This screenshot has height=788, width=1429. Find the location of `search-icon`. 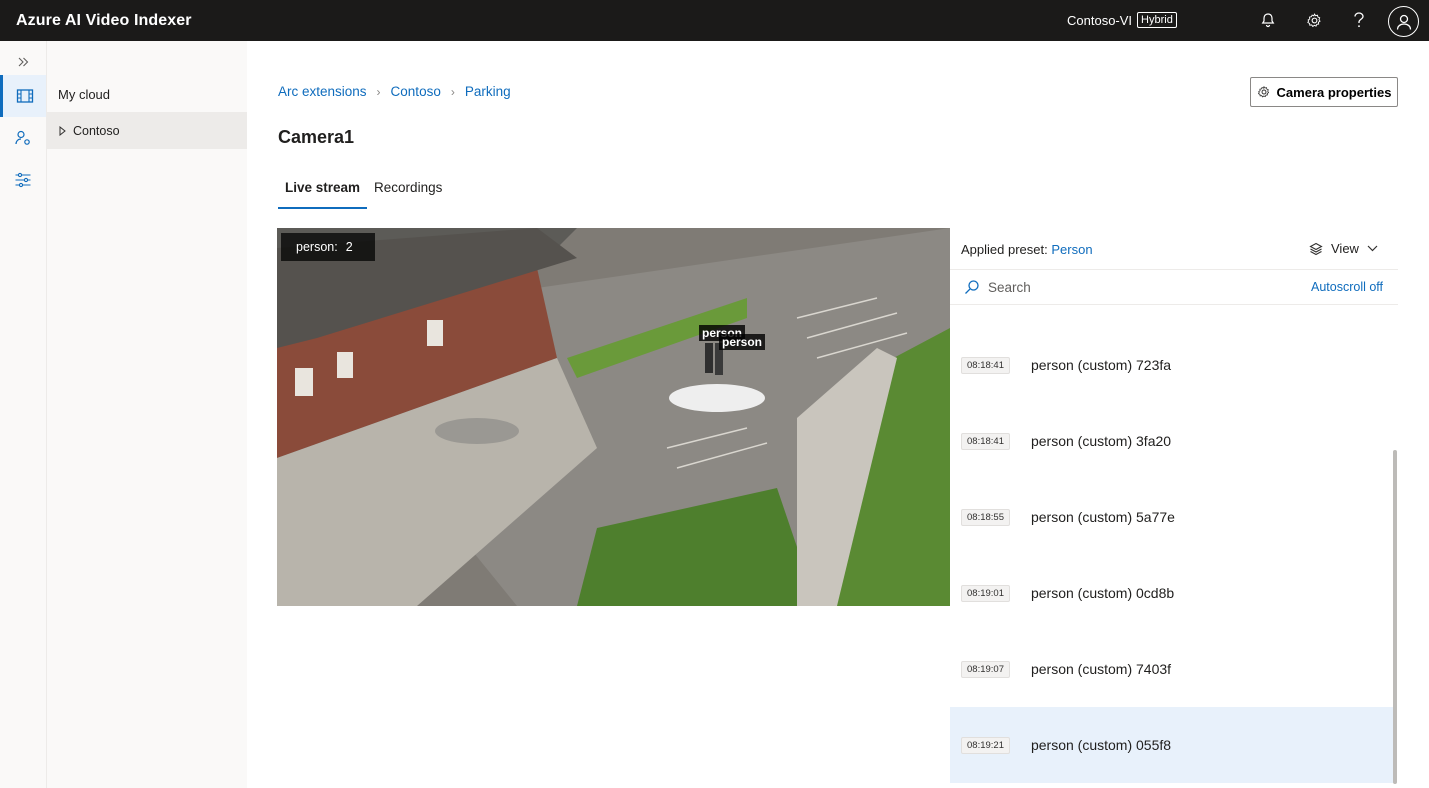

search-icon is located at coordinates (972, 287).